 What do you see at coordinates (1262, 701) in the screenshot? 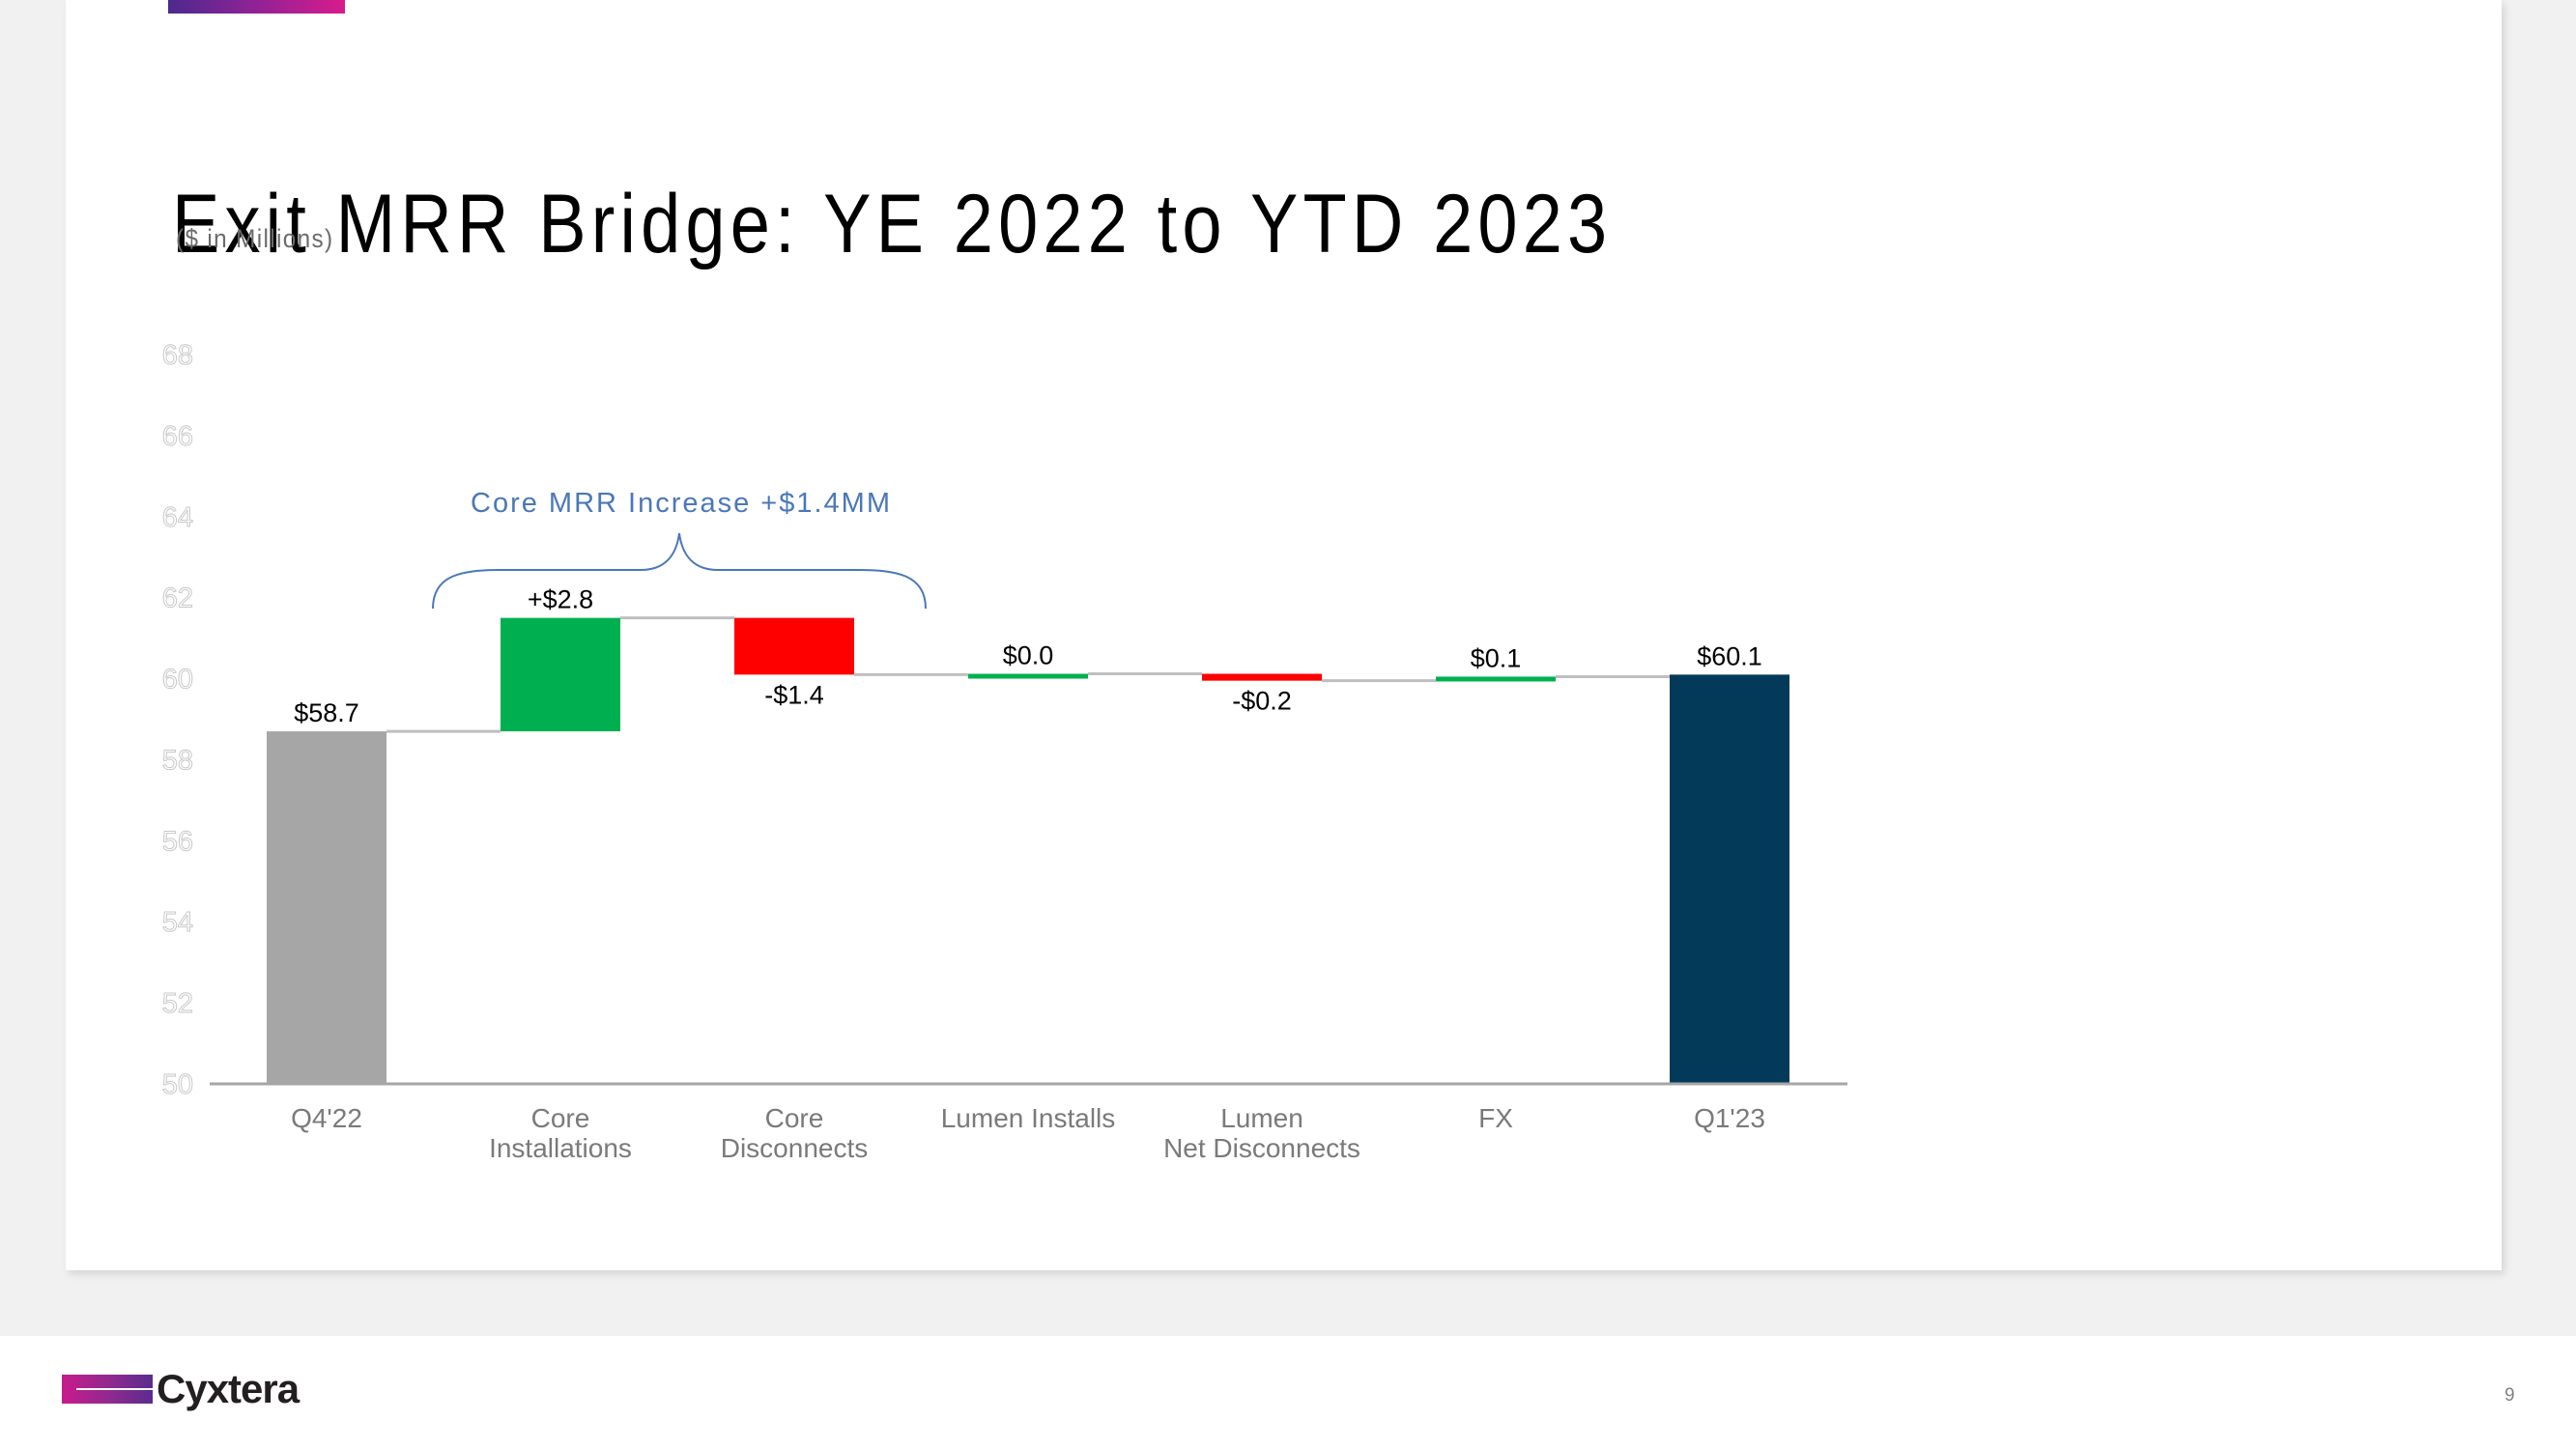
I see `data-label: -$0.2` at bounding box center [1262, 701].